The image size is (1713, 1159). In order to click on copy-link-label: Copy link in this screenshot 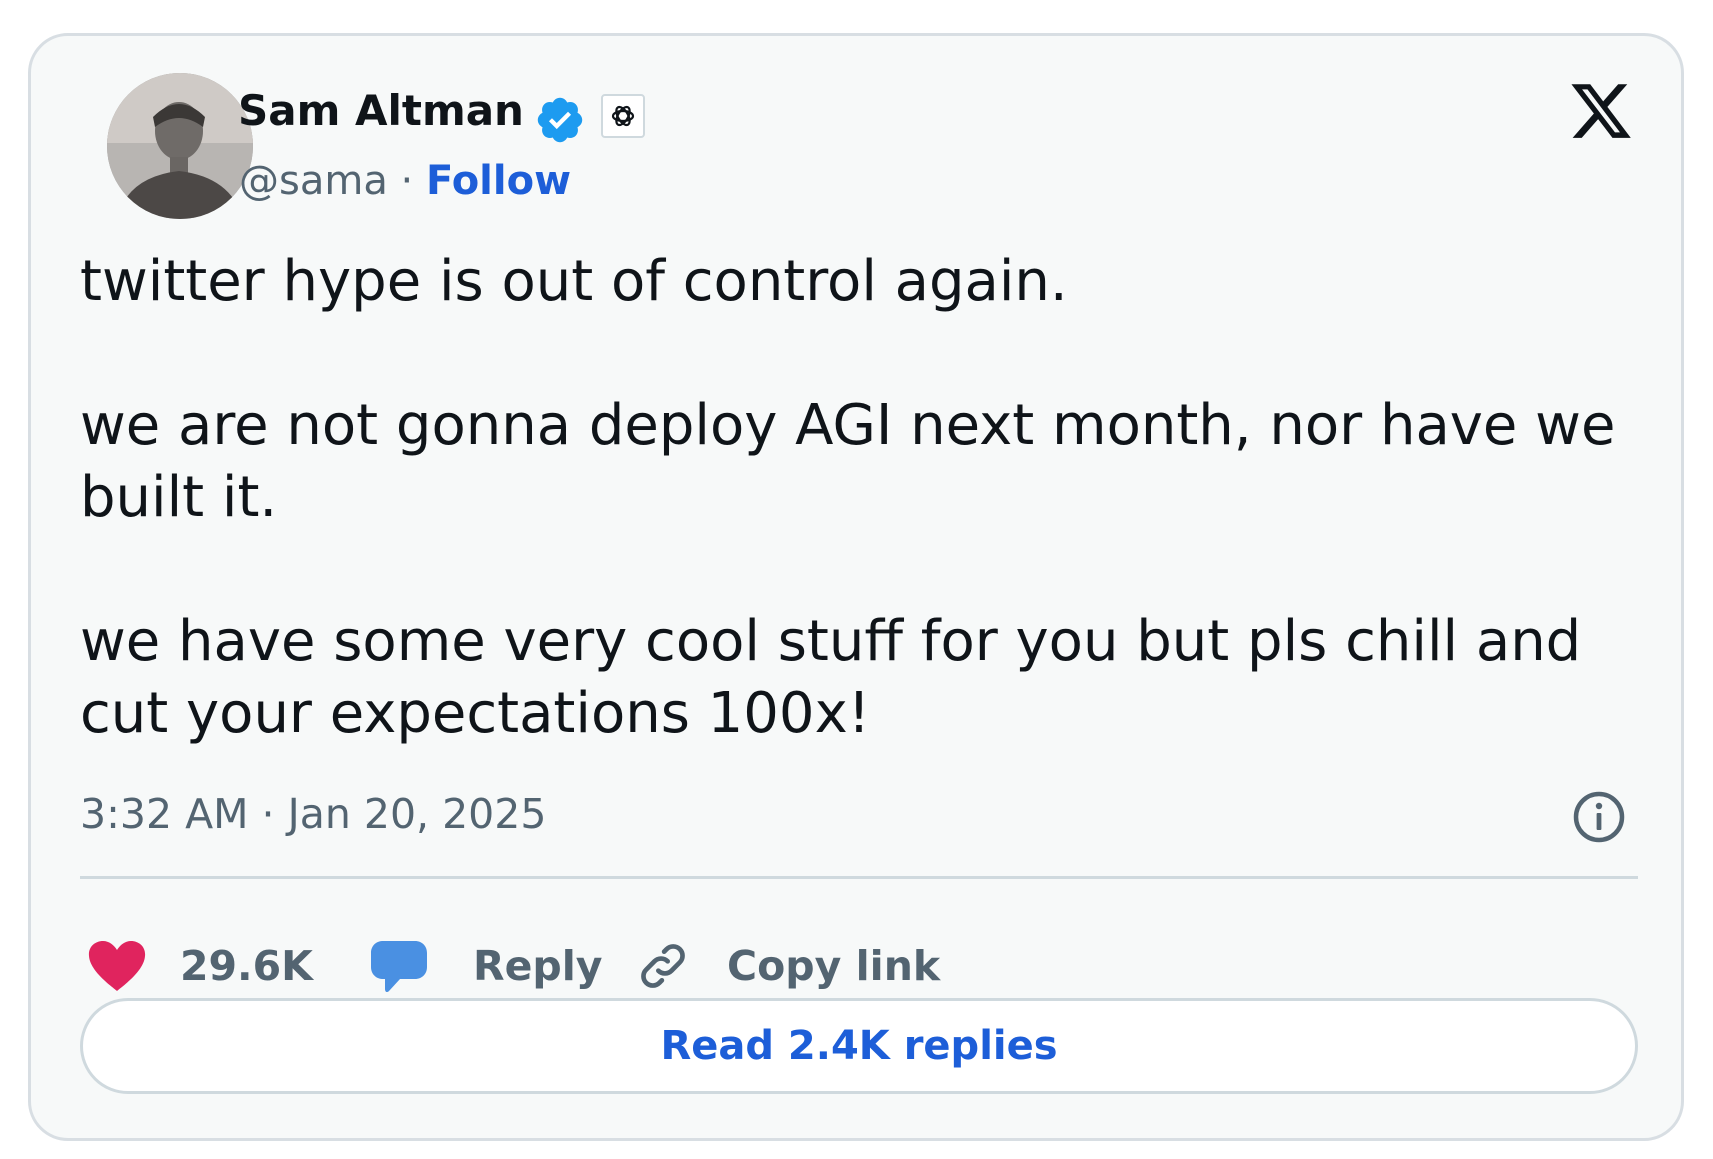, I will do `click(834, 966)`.